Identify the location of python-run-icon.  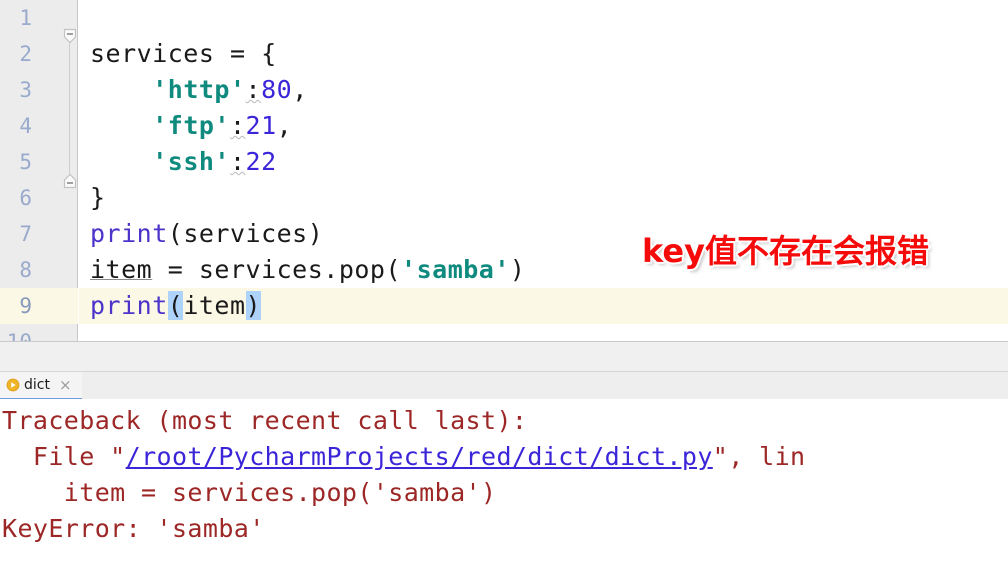
(13, 385).